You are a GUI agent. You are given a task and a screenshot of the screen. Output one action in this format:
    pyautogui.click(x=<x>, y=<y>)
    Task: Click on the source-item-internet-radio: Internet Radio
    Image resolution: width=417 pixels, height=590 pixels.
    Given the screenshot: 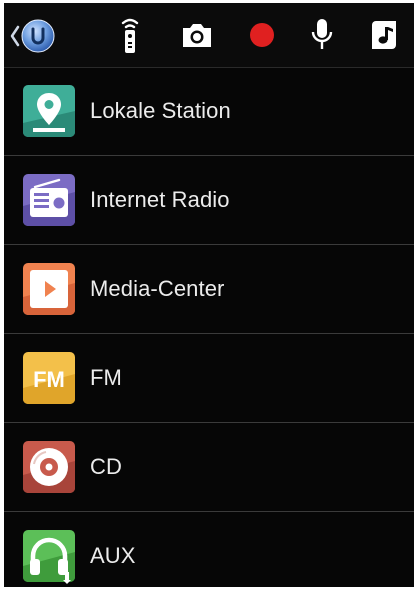 What is the action you would take?
    pyautogui.click(x=209, y=200)
    